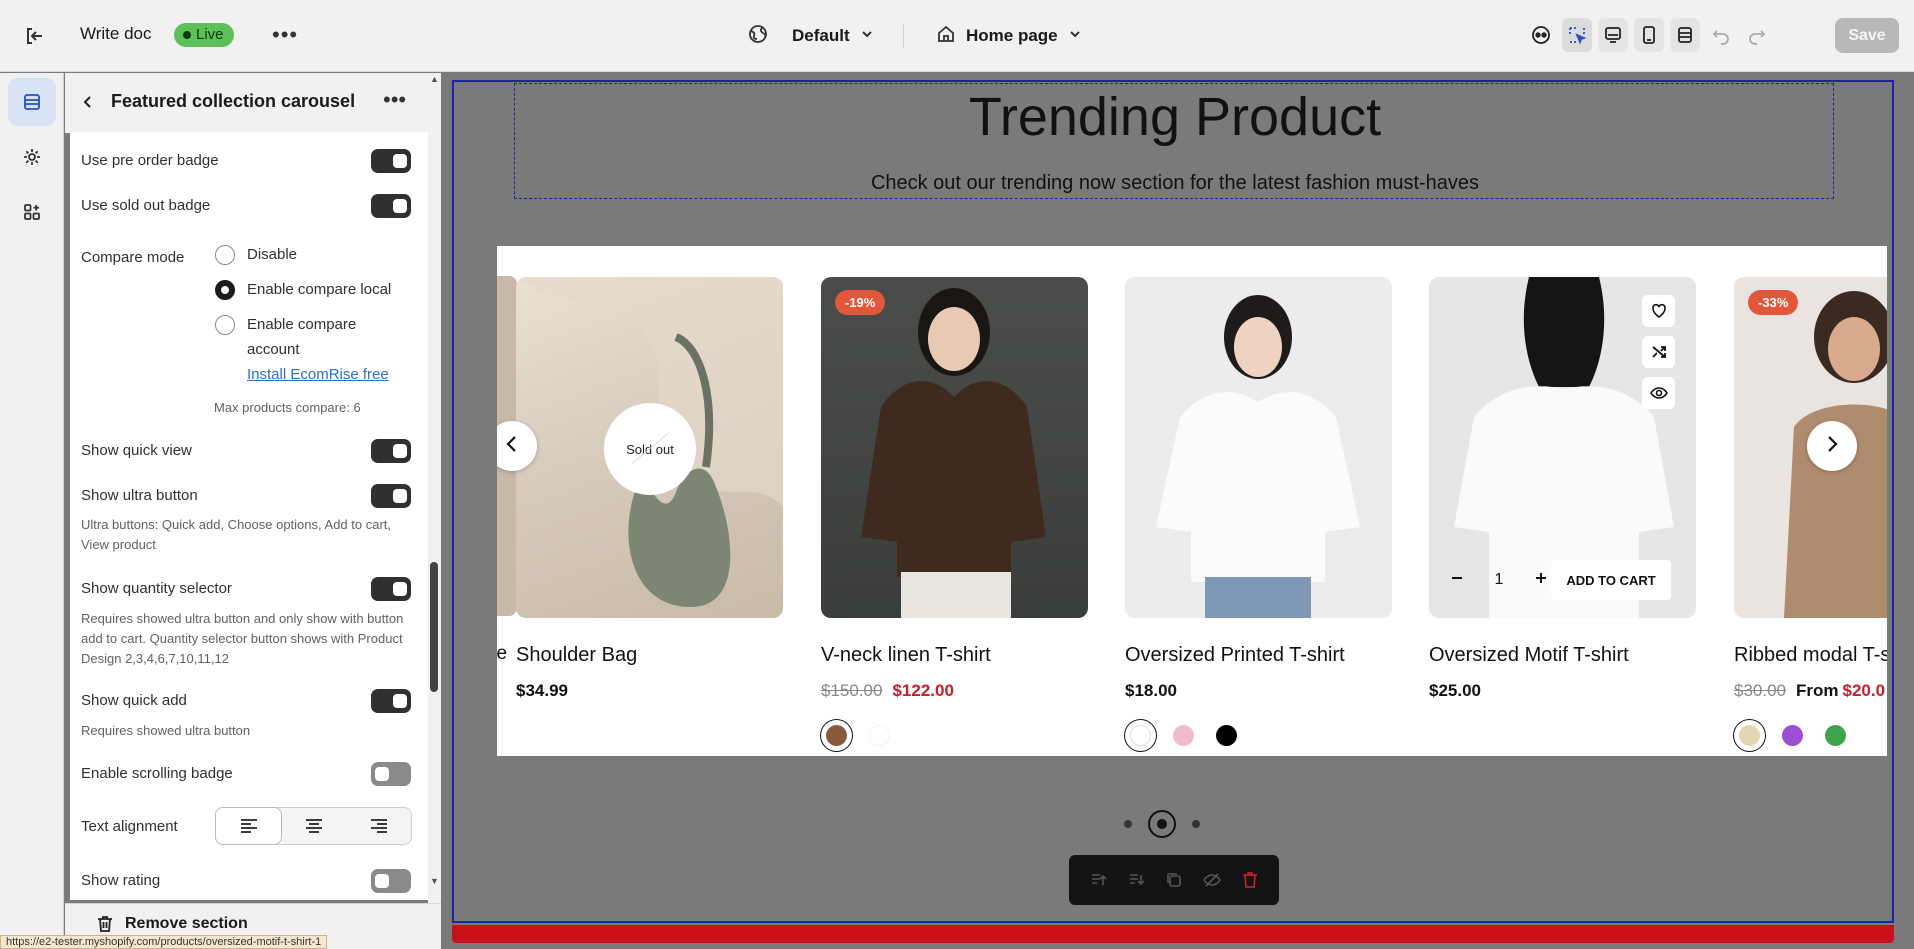 The image size is (1914, 949). Describe the element at coordinates (1455, 691) in the screenshot. I see `product-price: $25.00` at that location.